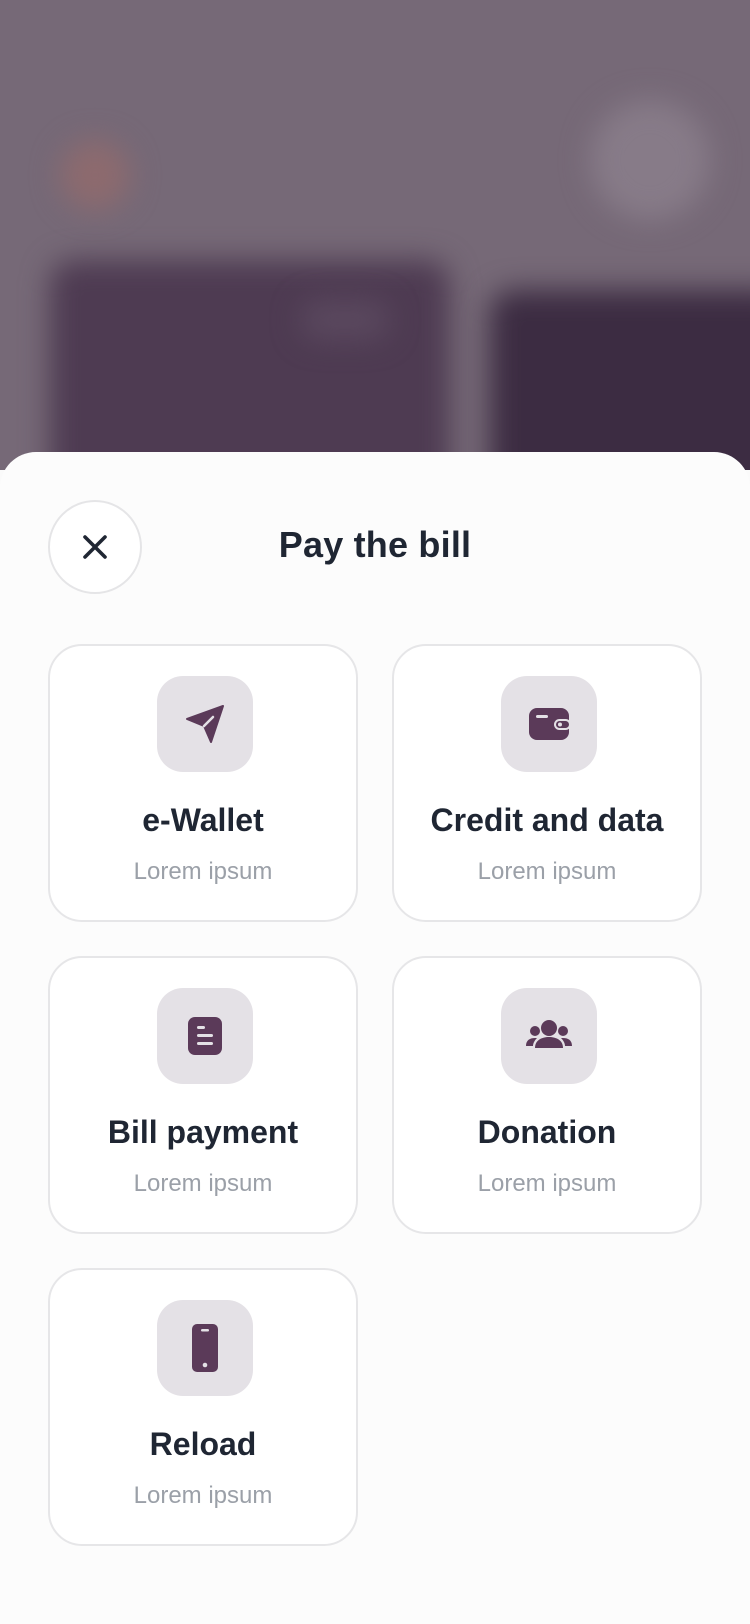  I want to click on option-title: Donation, so click(547, 1132).